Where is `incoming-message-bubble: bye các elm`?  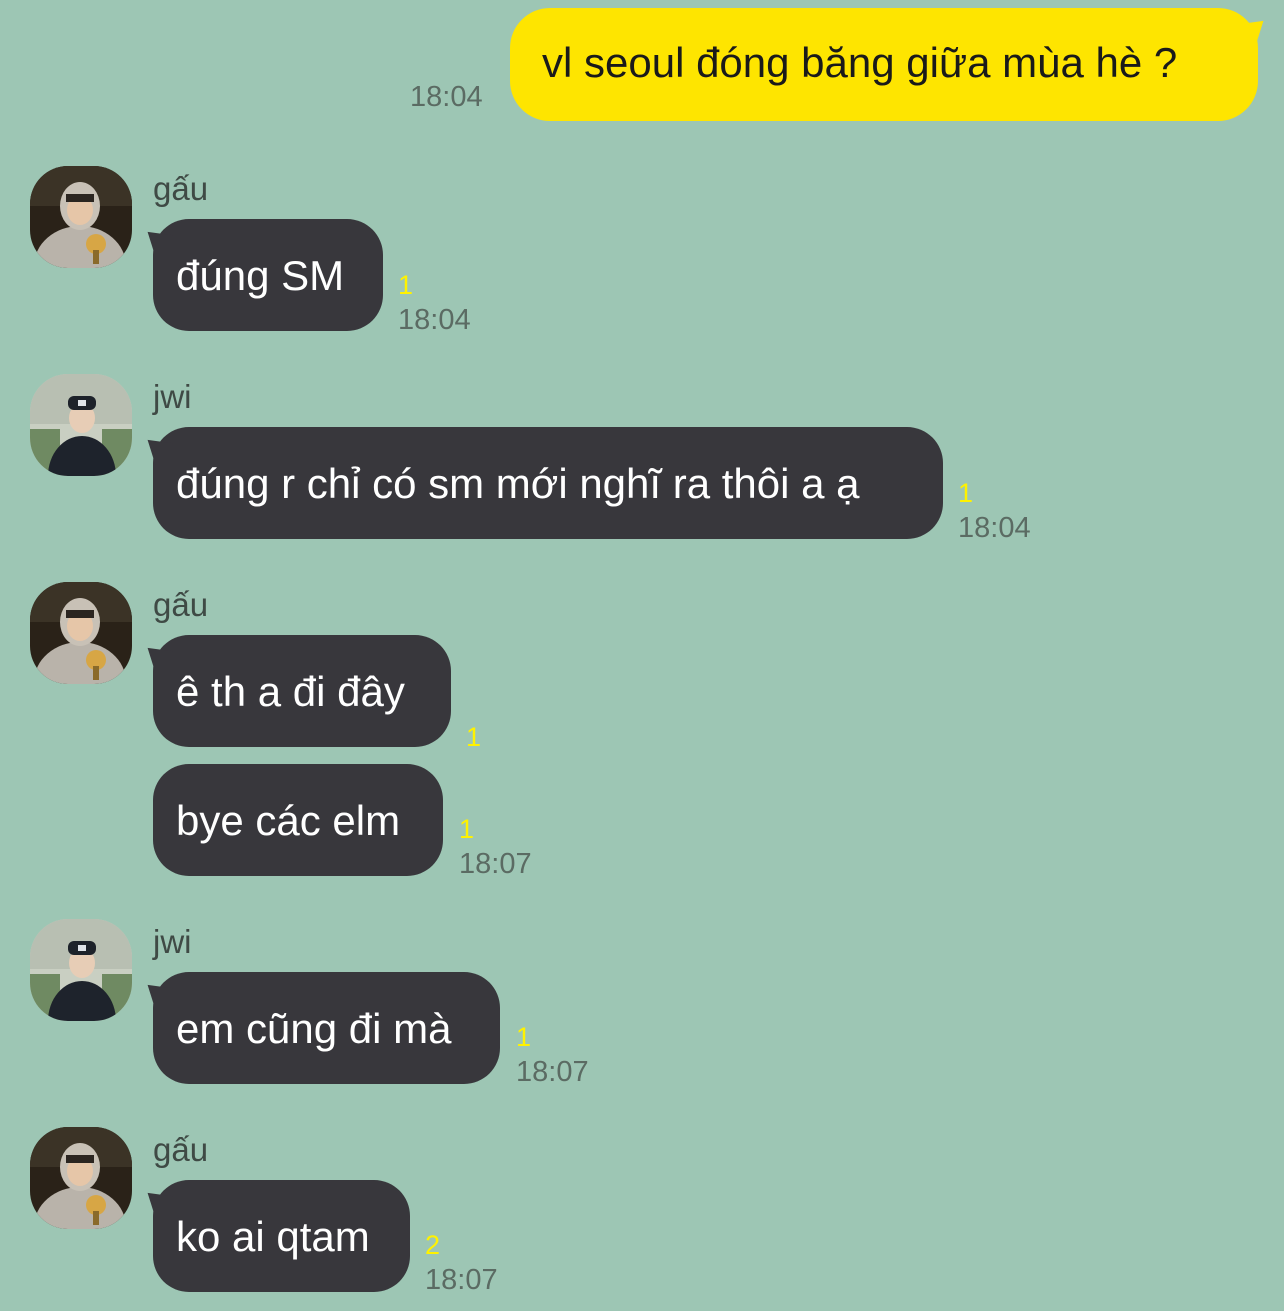
incoming-message-bubble: bye các elm is located at coordinates (298, 820).